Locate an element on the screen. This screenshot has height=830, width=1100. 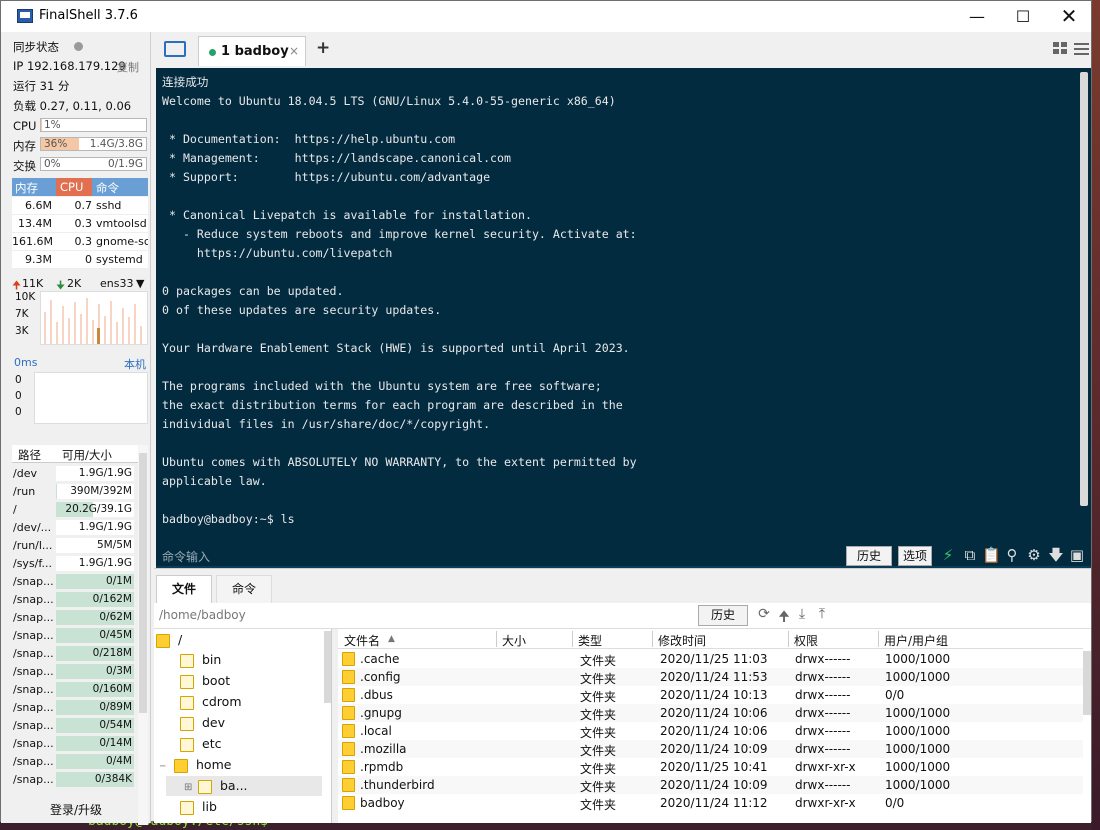
tree-item: etc is located at coordinates (200, 746).